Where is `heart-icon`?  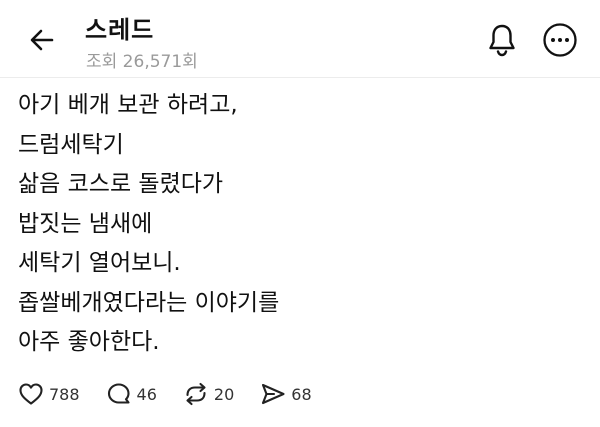
heart-icon is located at coordinates (31, 394).